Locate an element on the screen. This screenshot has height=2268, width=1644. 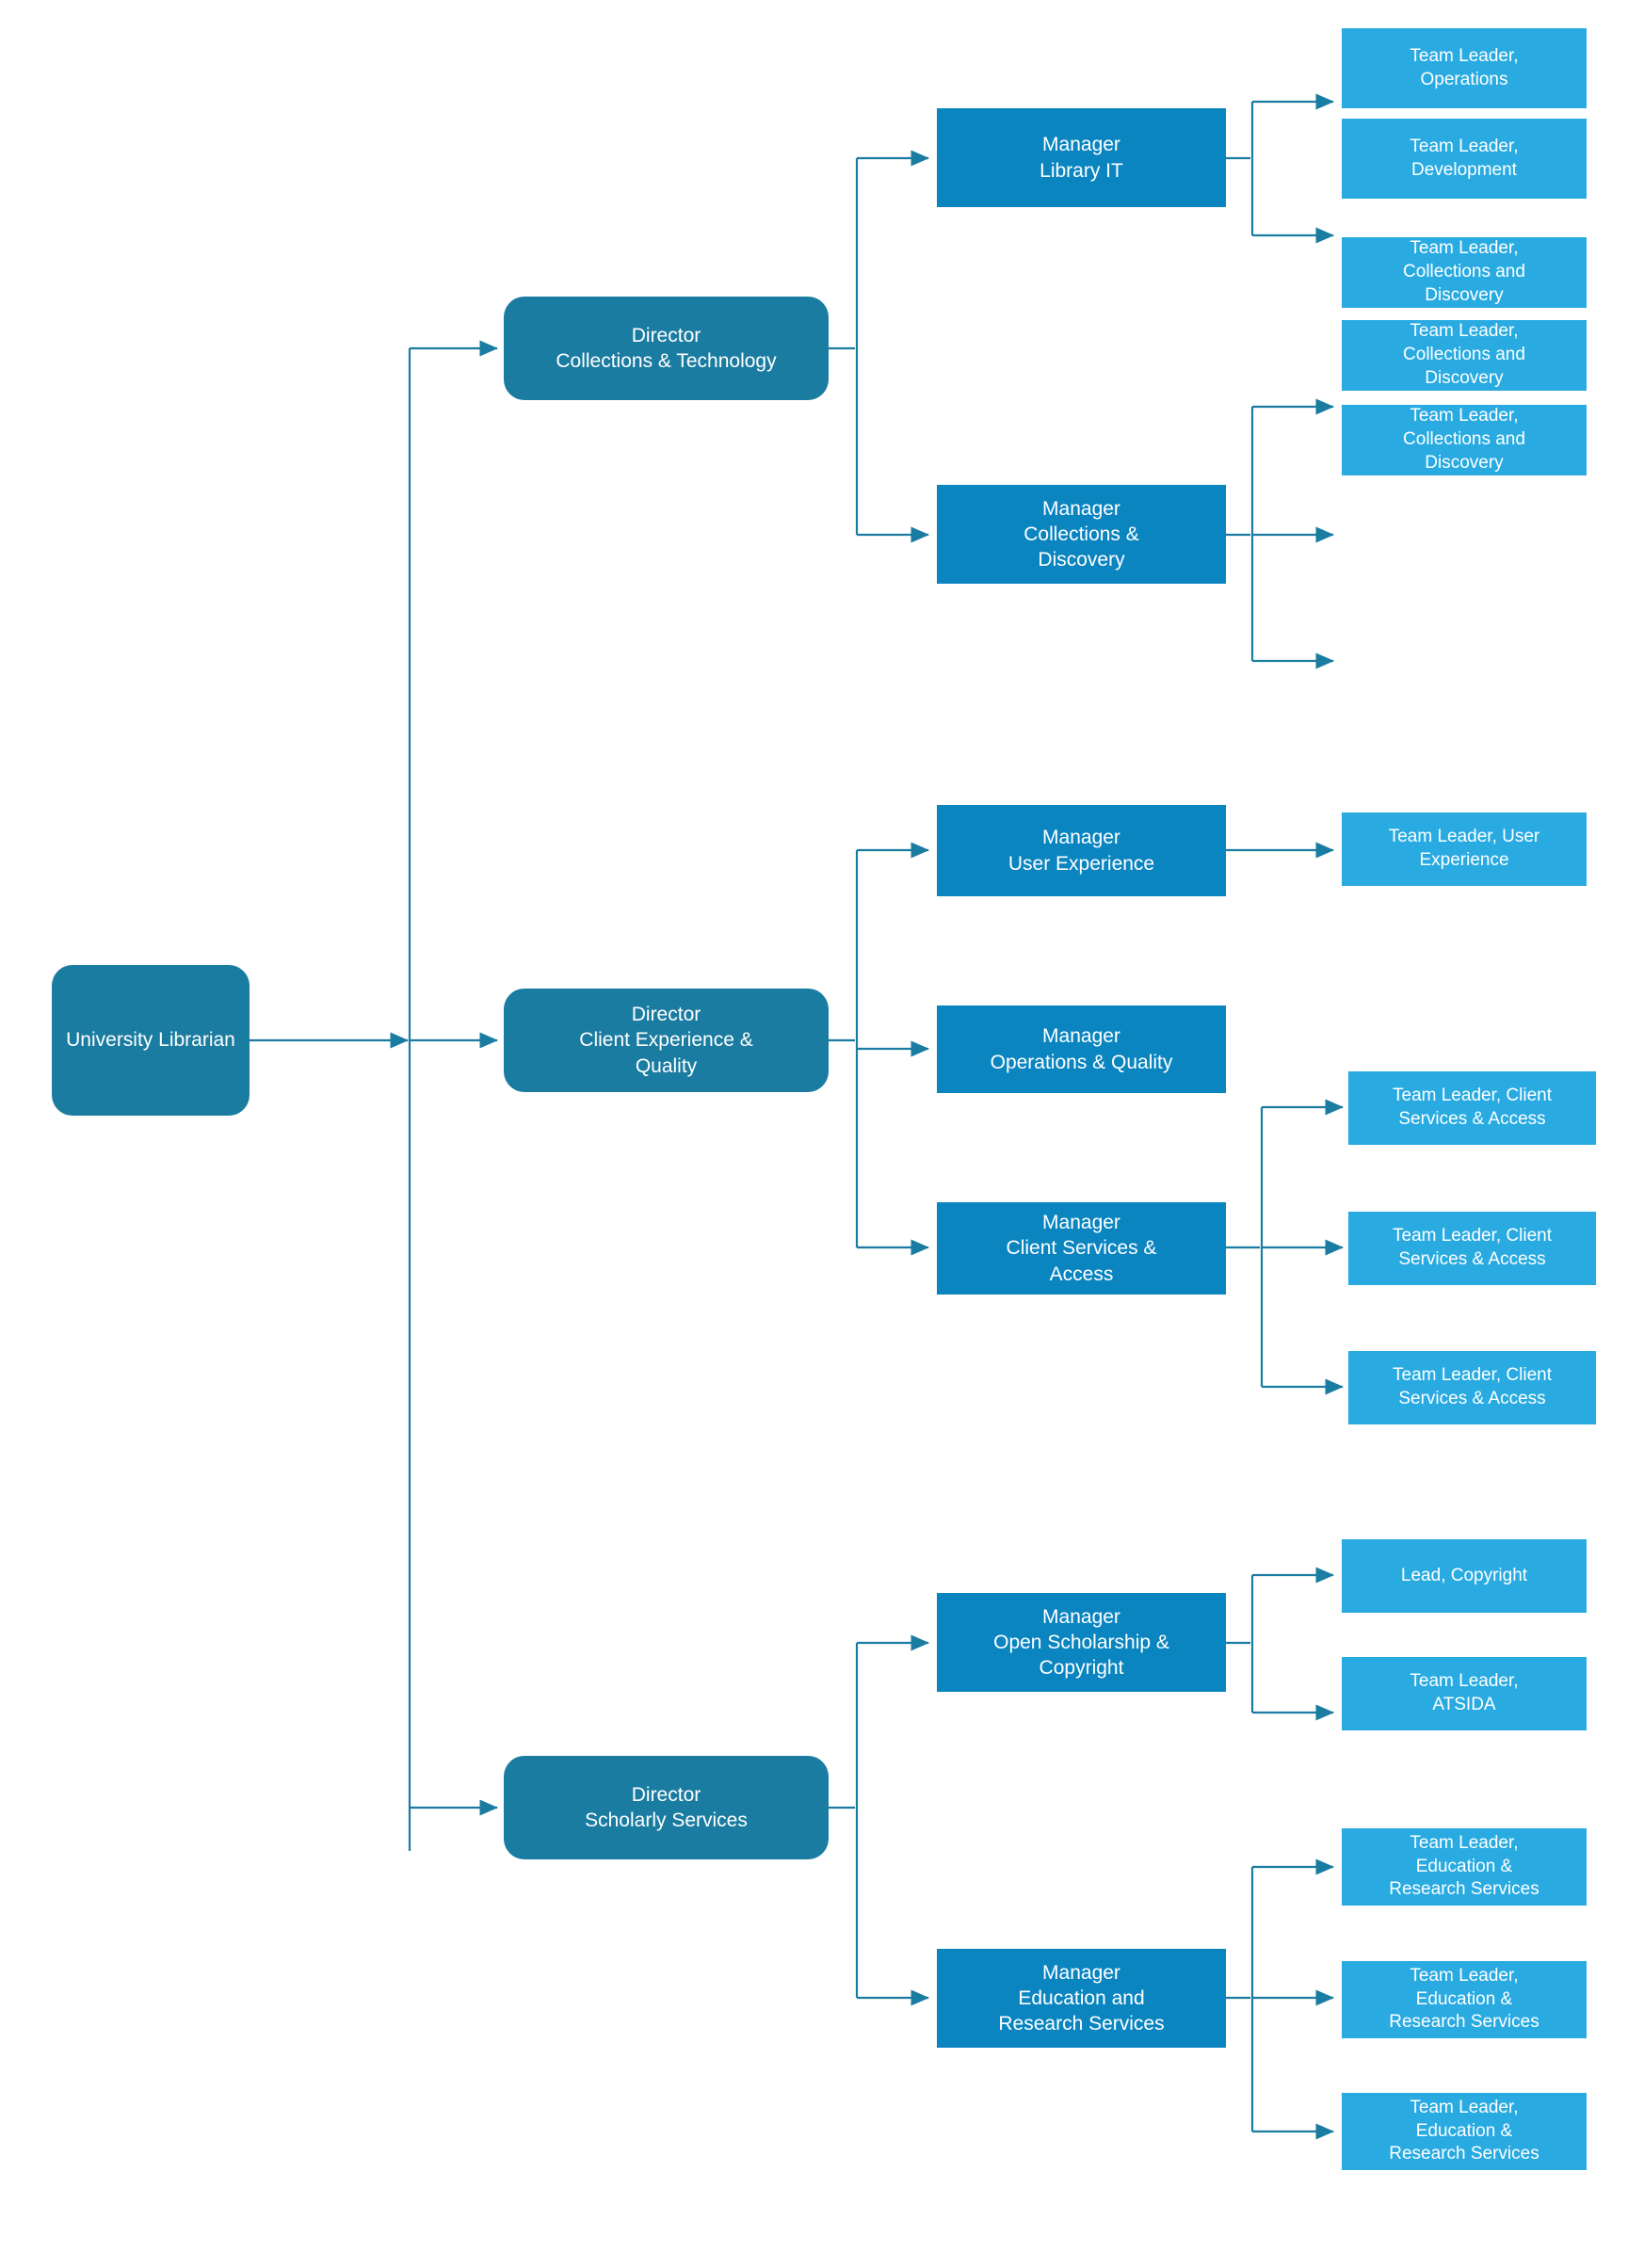
node-team-leader-user-experience: Team Leader, User Experience is located at coordinates (1465, 849).